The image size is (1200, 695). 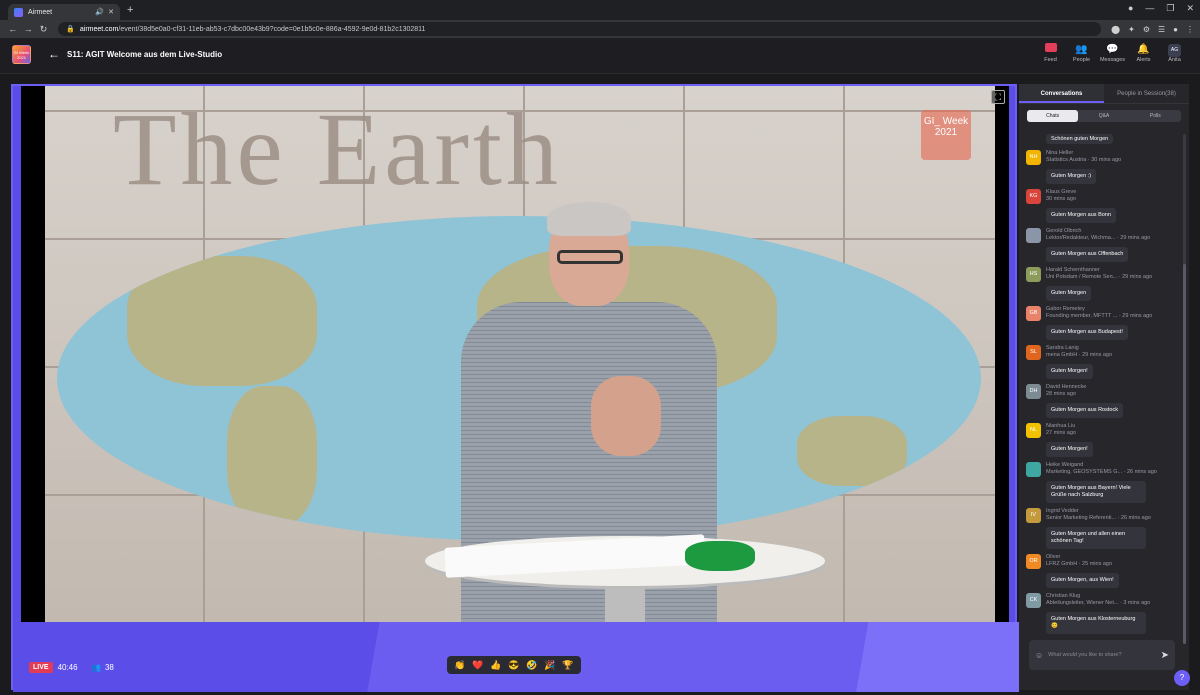 I want to click on tab-people-in-session: People in Session(38), so click(x=1146, y=93).